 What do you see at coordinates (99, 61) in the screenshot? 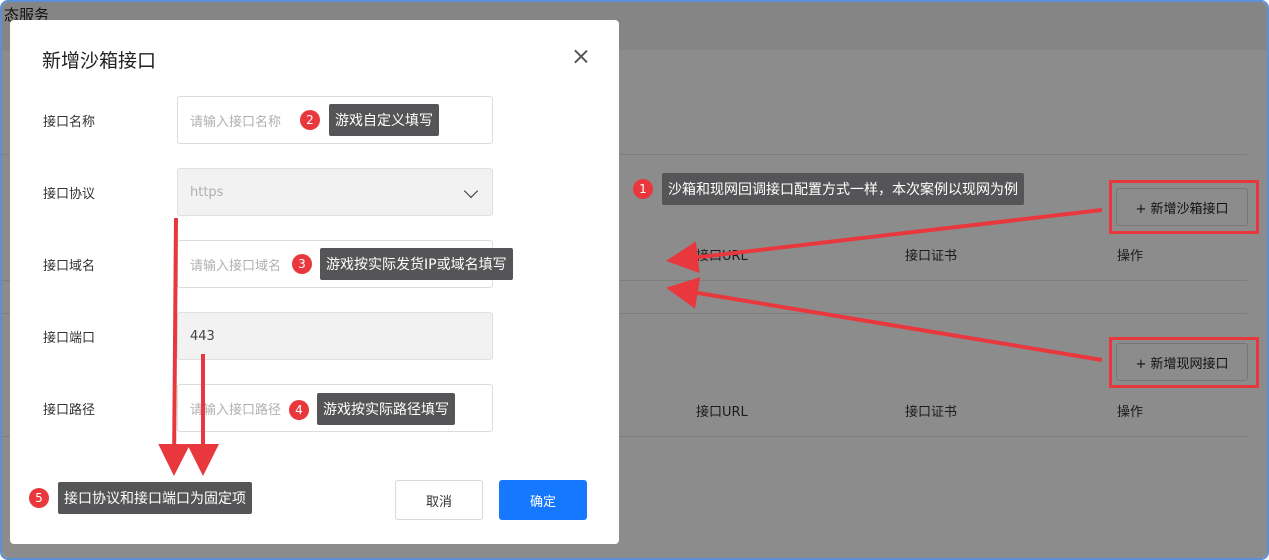
I see `dialog-title: 新增沙箱接口` at bounding box center [99, 61].